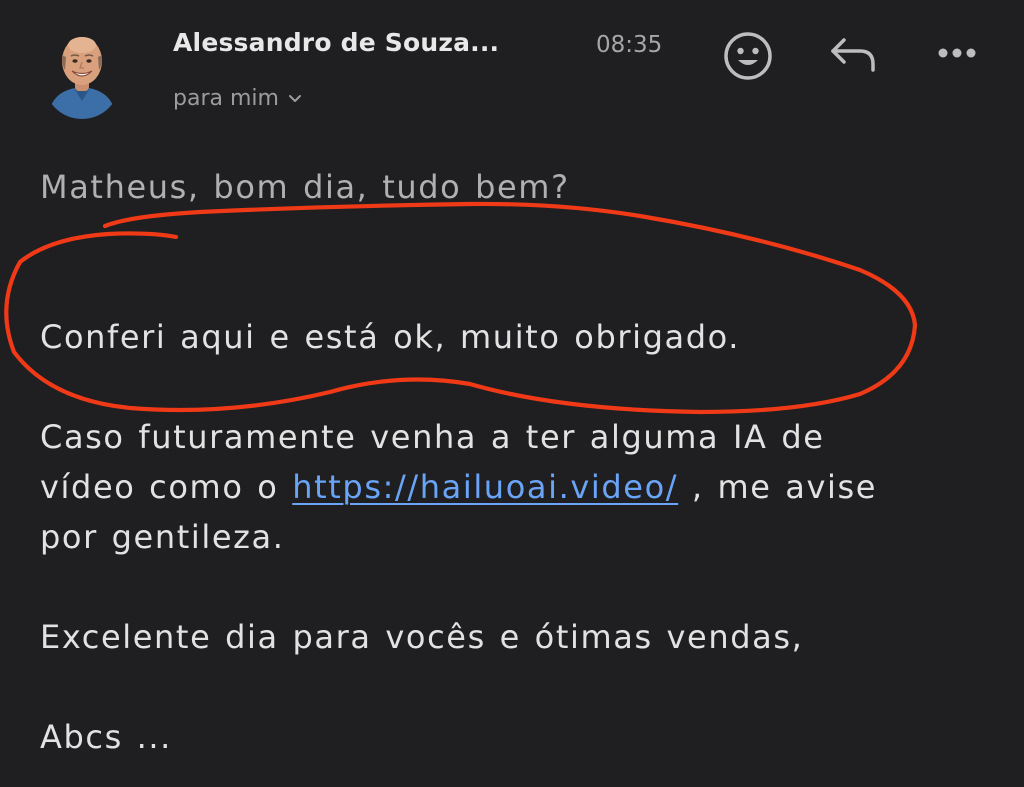 The height and width of the screenshot is (787, 1024). What do you see at coordinates (390, 337) in the screenshot?
I see `email-body-line-confirmation: Conferi aqui e está ok, muito obrigado.` at bounding box center [390, 337].